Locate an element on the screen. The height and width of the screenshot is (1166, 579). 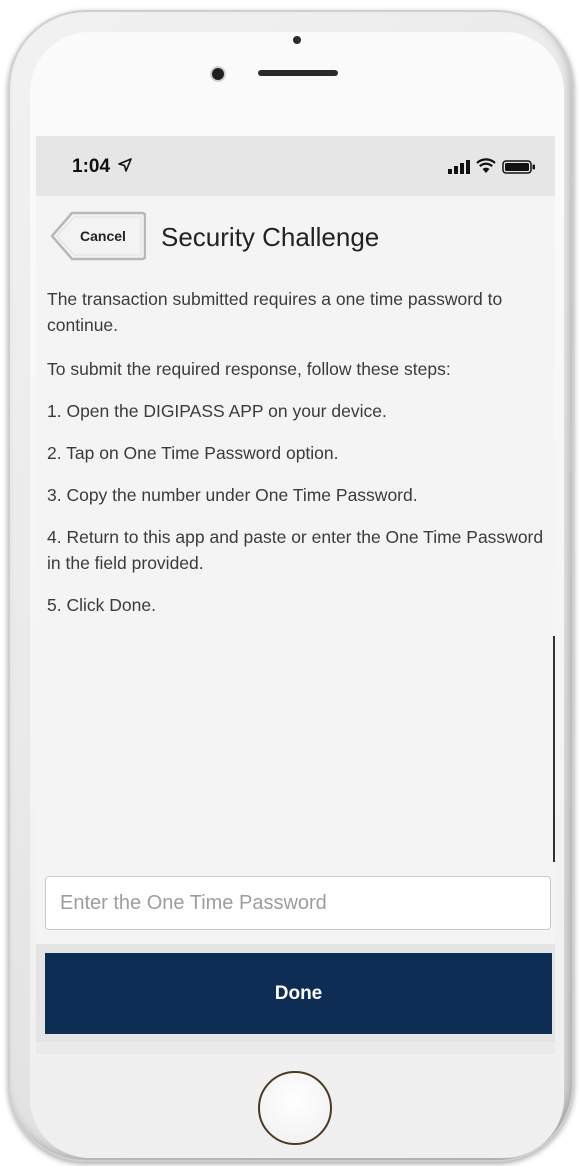
step-2: 2. Tap on One Time Password option. is located at coordinates (193, 453).